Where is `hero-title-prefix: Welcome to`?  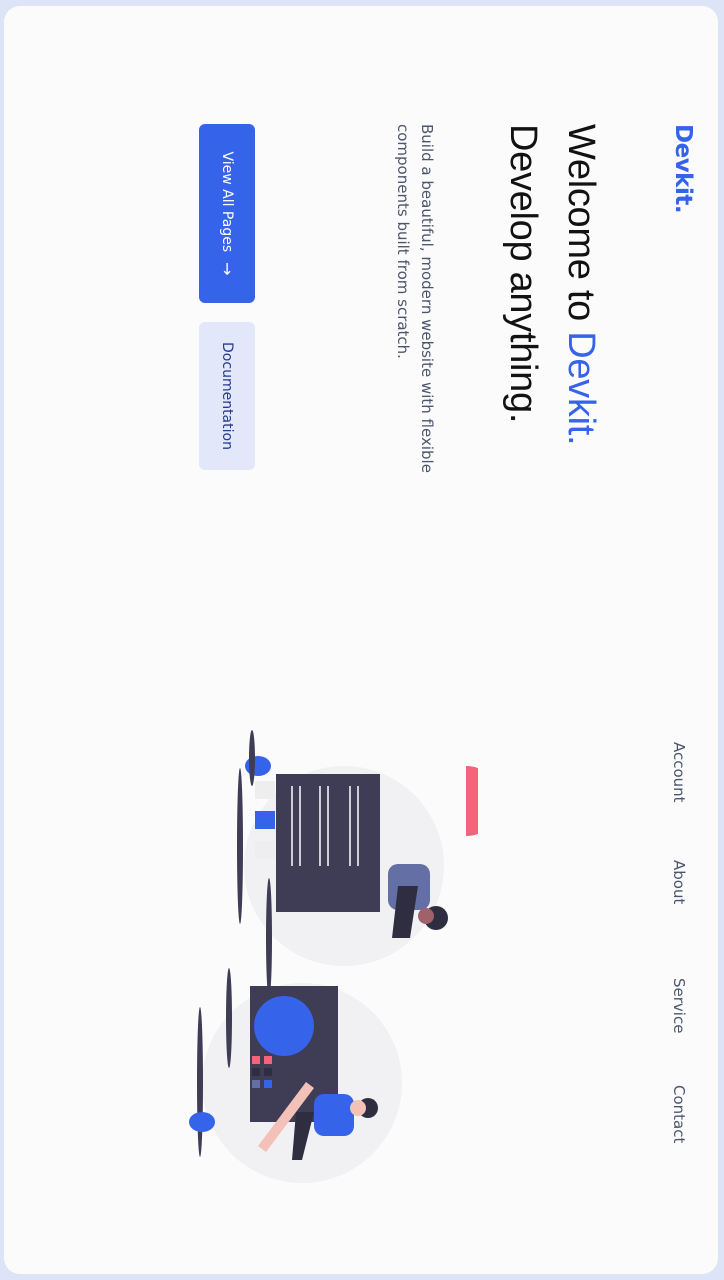 hero-title-prefix: Welcome to is located at coordinates (581, 228).